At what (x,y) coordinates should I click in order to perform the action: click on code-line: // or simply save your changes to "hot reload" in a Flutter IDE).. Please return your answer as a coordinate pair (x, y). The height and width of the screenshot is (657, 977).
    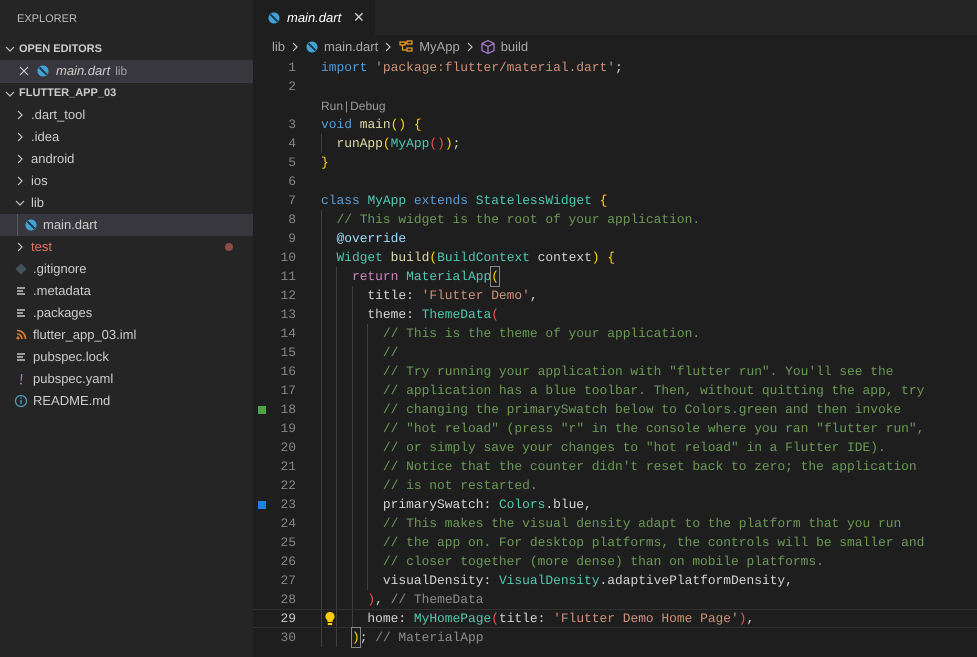
    Looking at the image, I should click on (649, 447).